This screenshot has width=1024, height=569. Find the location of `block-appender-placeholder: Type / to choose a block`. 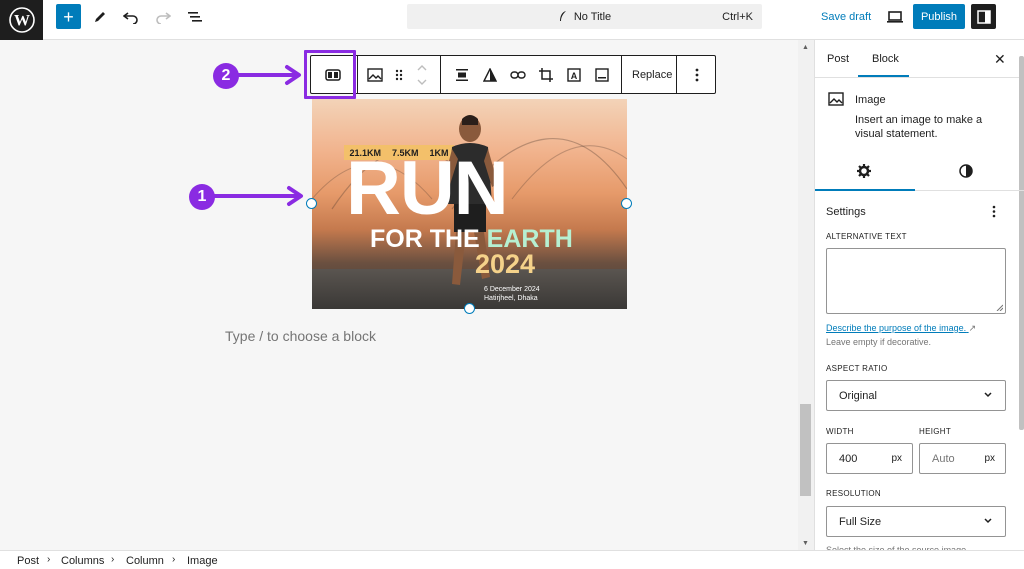

block-appender-placeholder: Type / to choose a block is located at coordinates (300, 336).